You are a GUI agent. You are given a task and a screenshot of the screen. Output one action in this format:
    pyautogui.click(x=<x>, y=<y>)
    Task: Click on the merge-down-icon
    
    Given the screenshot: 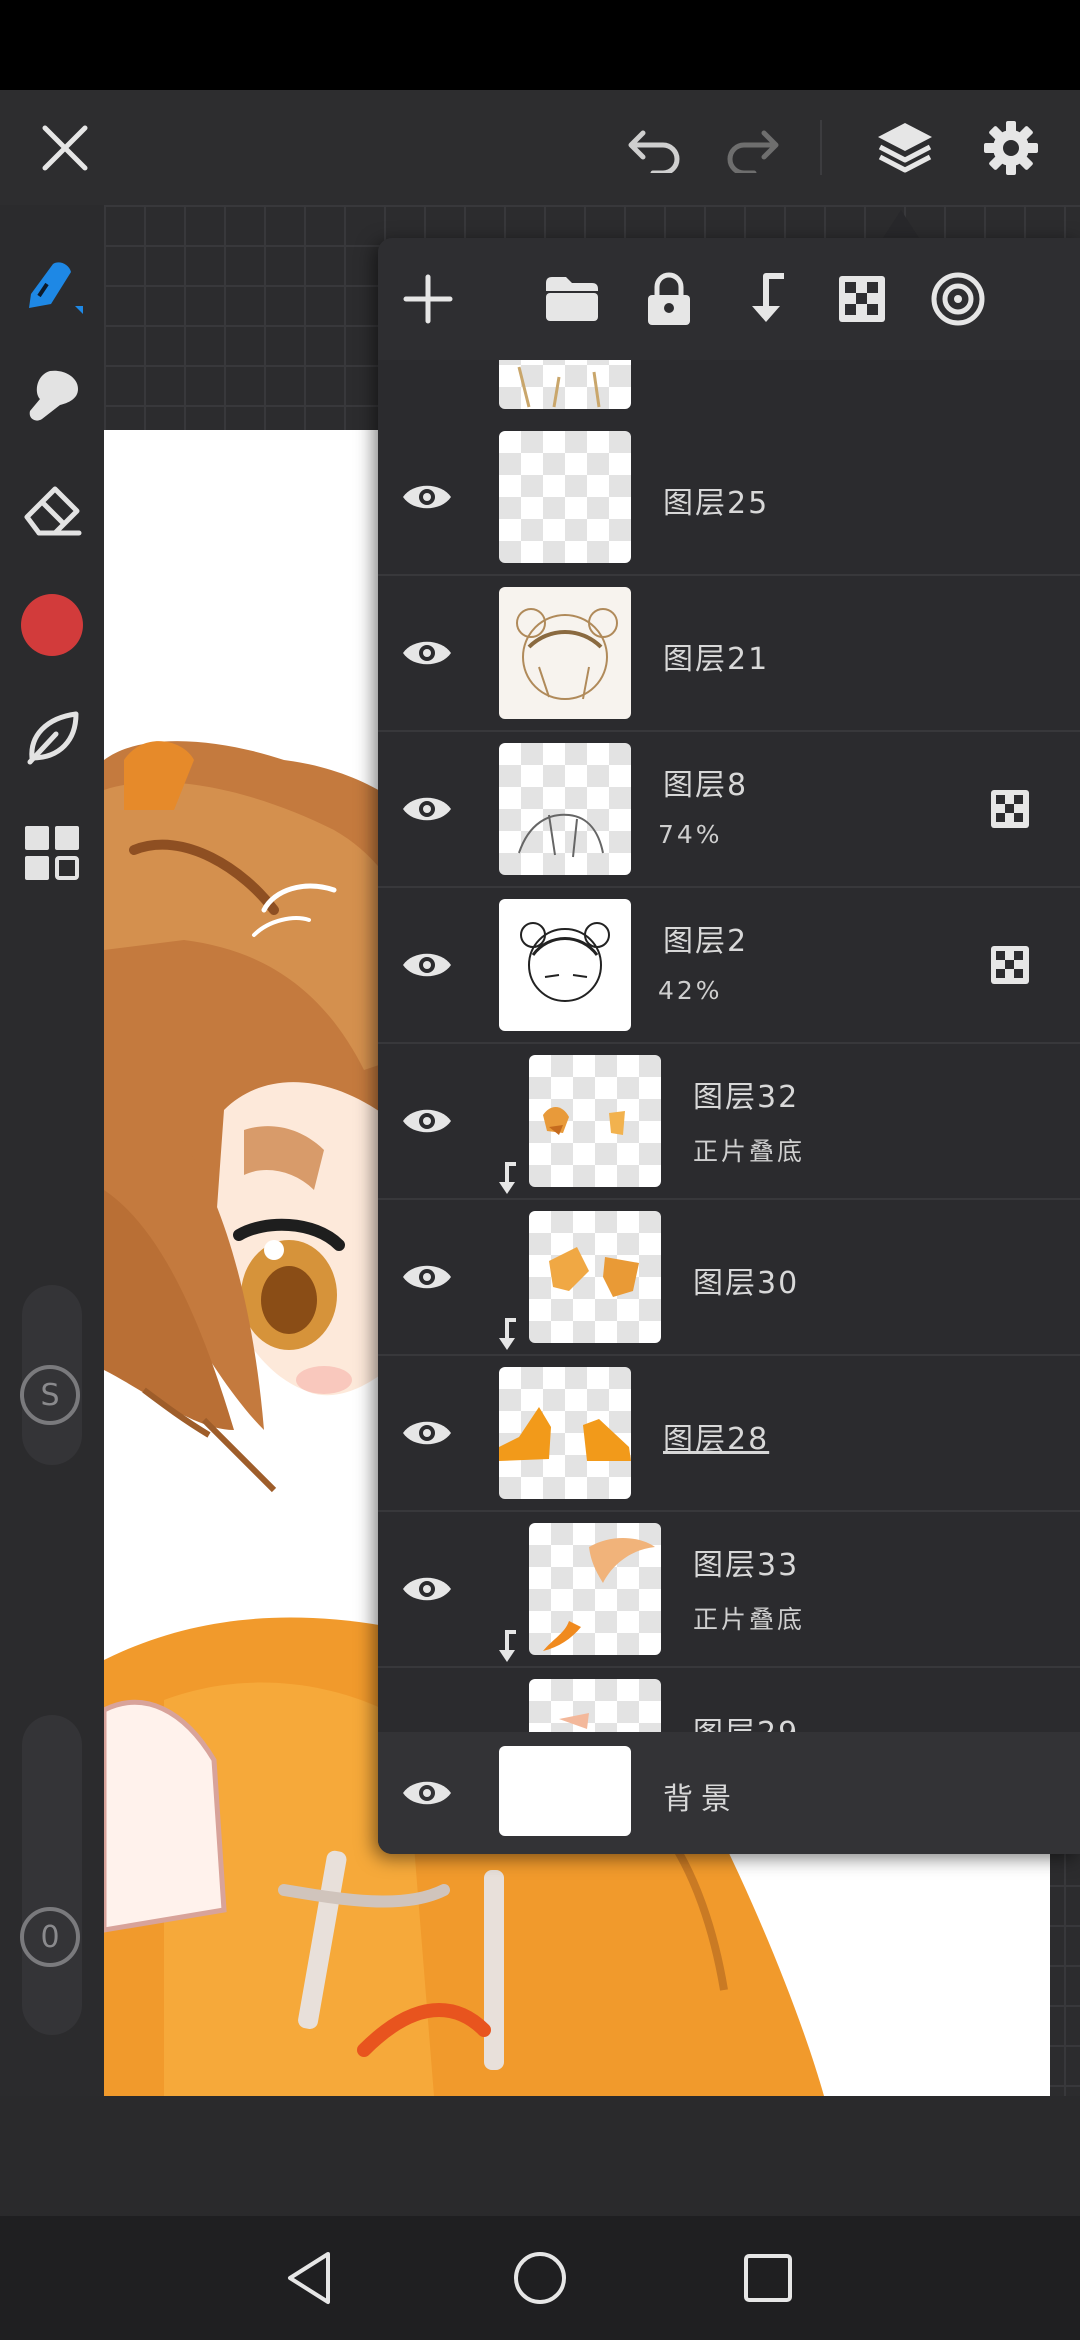 What is the action you would take?
    pyautogui.click(x=768, y=297)
    